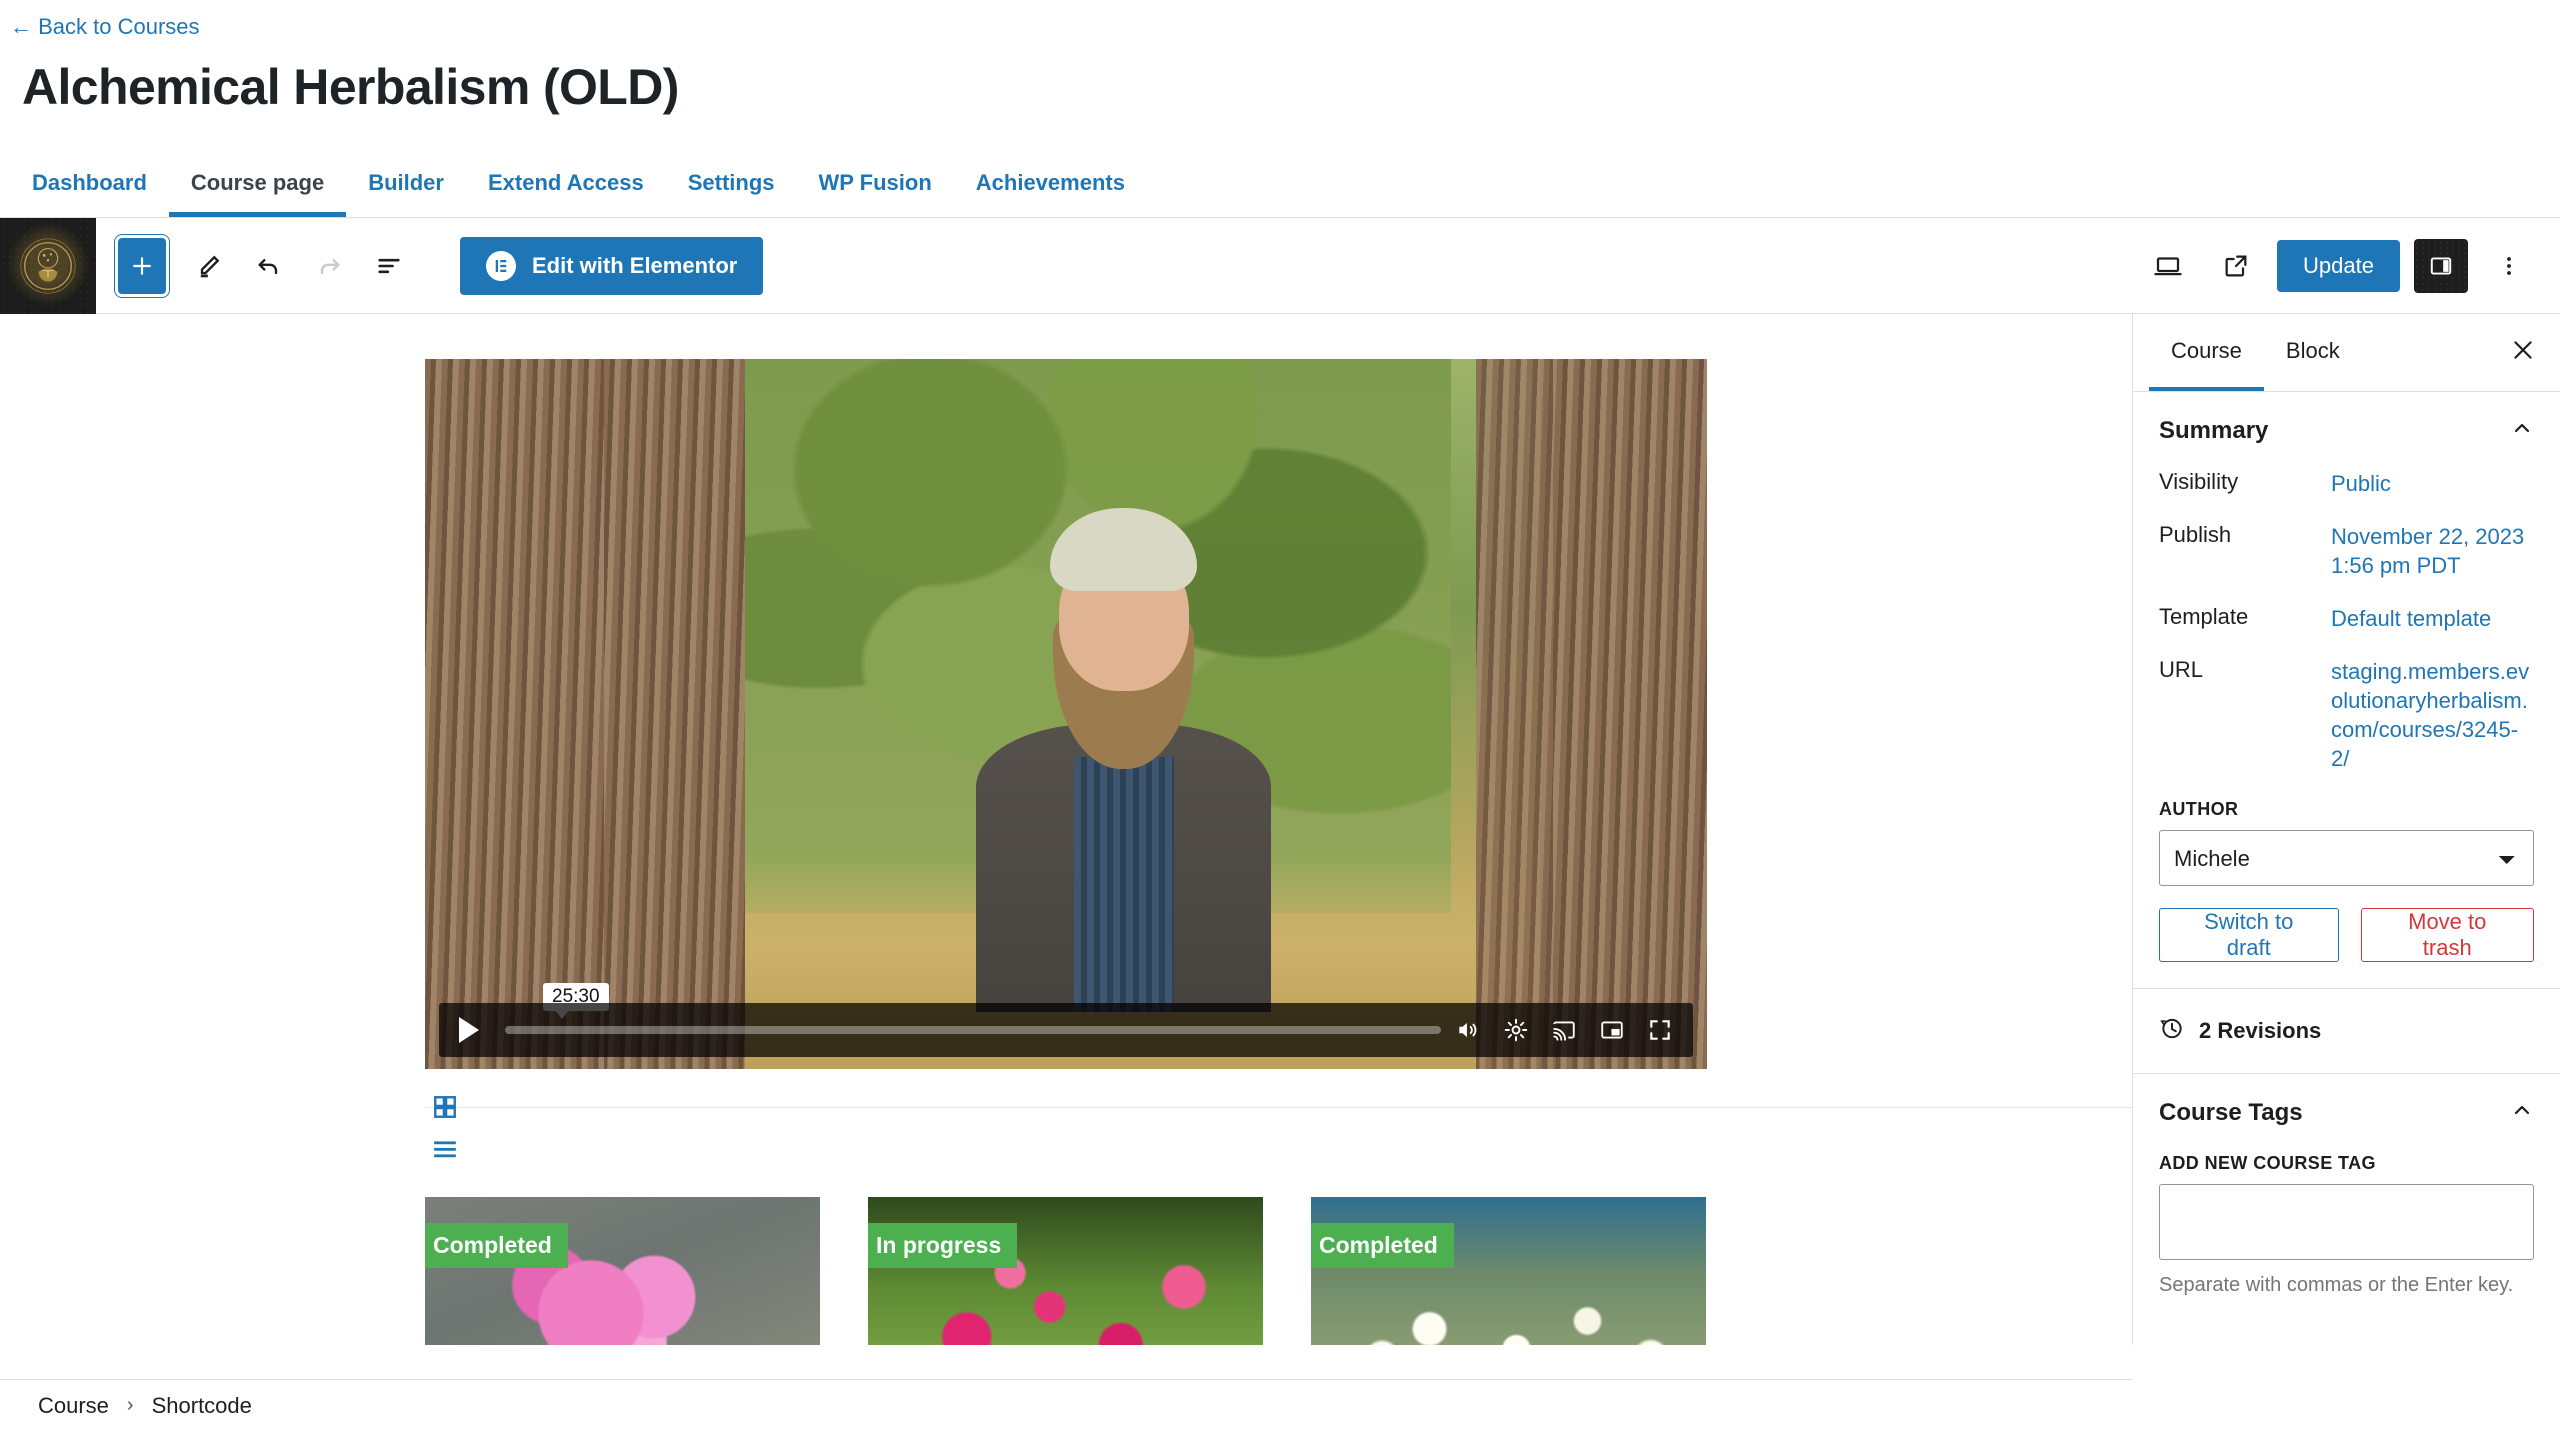 This screenshot has height=1431, width=2560. Describe the element at coordinates (350, 87) in the screenshot. I see `page-title: Alchemical Herbalism (OLD)` at that location.